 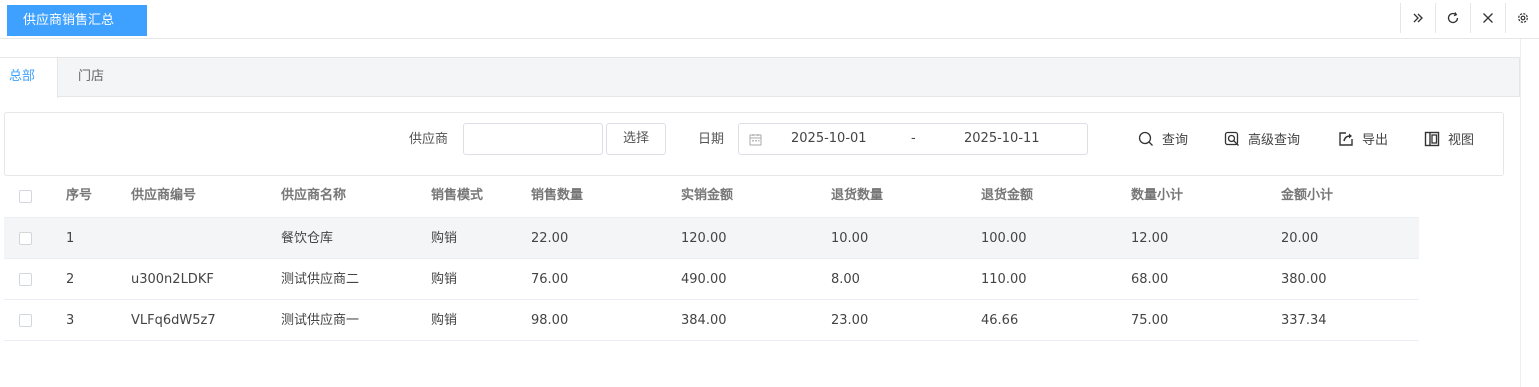 I want to click on header-qty-subtotal: 数量小计, so click(x=1157, y=196).